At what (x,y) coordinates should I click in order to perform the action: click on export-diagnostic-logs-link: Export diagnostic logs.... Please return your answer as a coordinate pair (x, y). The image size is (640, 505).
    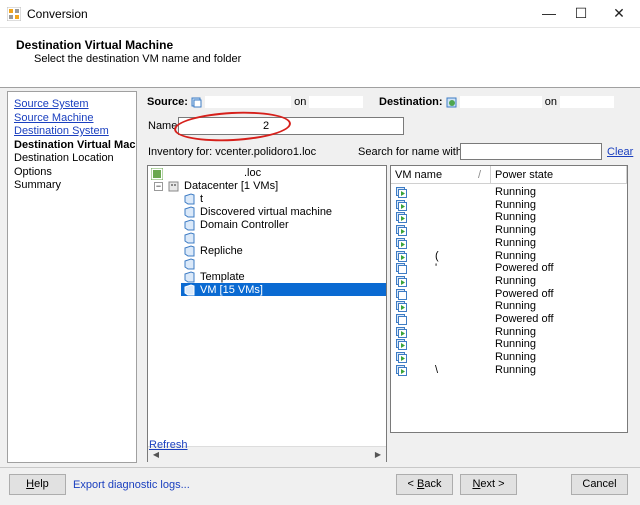
    Looking at the image, I should click on (131, 485).